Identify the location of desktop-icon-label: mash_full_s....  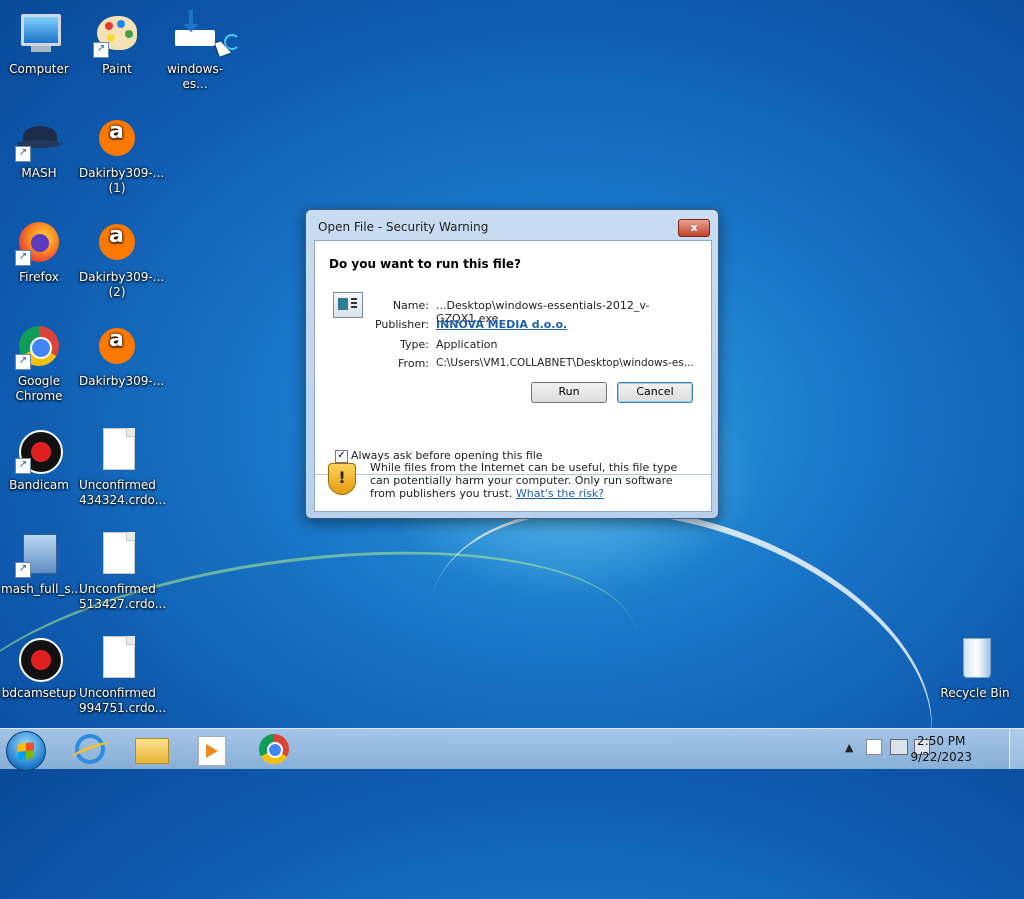
(42, 589).